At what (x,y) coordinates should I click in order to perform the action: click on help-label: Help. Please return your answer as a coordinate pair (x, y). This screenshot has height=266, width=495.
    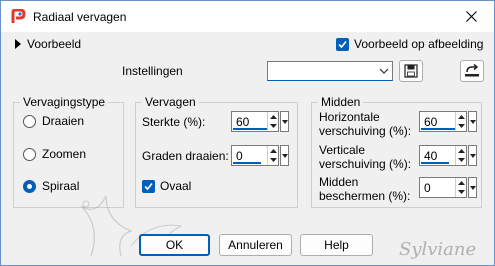
    Looking at the image, I should click on (336, 245).